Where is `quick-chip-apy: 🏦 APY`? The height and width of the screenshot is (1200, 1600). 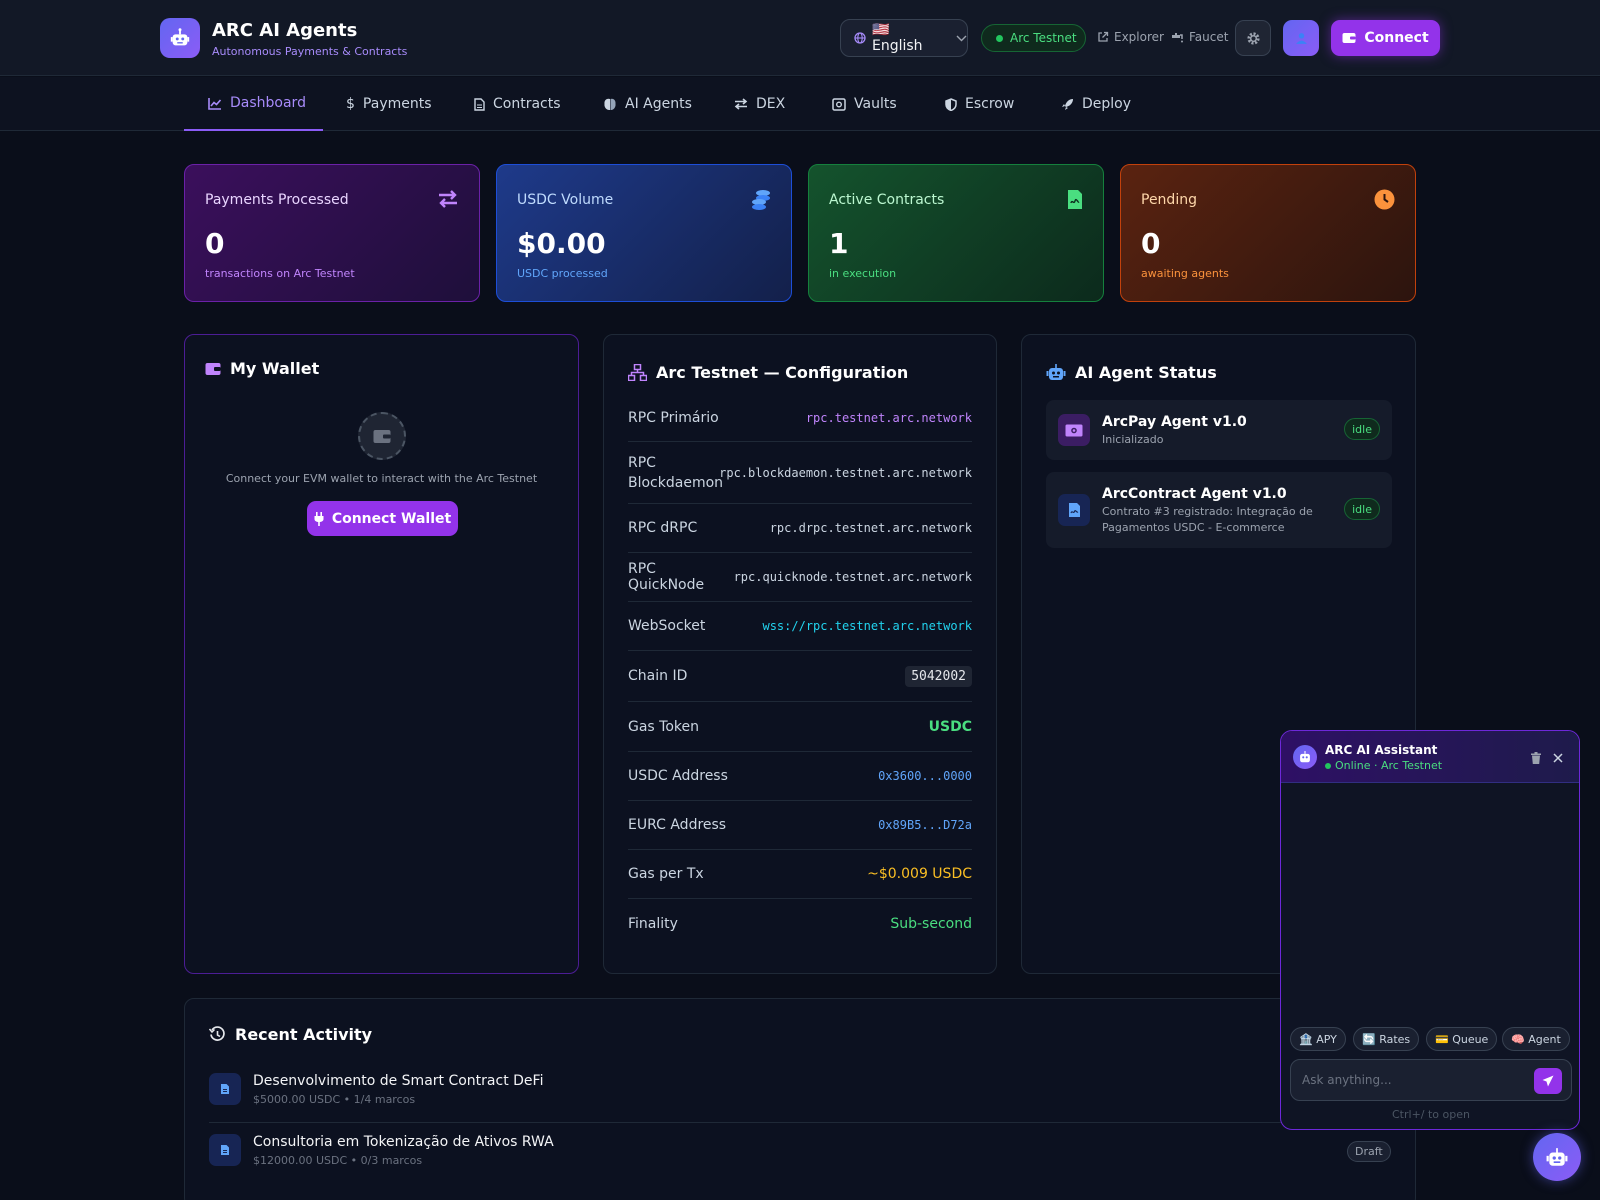 quick-chip-apy: 🏦 APY is located at coordinates (1318, 1039).